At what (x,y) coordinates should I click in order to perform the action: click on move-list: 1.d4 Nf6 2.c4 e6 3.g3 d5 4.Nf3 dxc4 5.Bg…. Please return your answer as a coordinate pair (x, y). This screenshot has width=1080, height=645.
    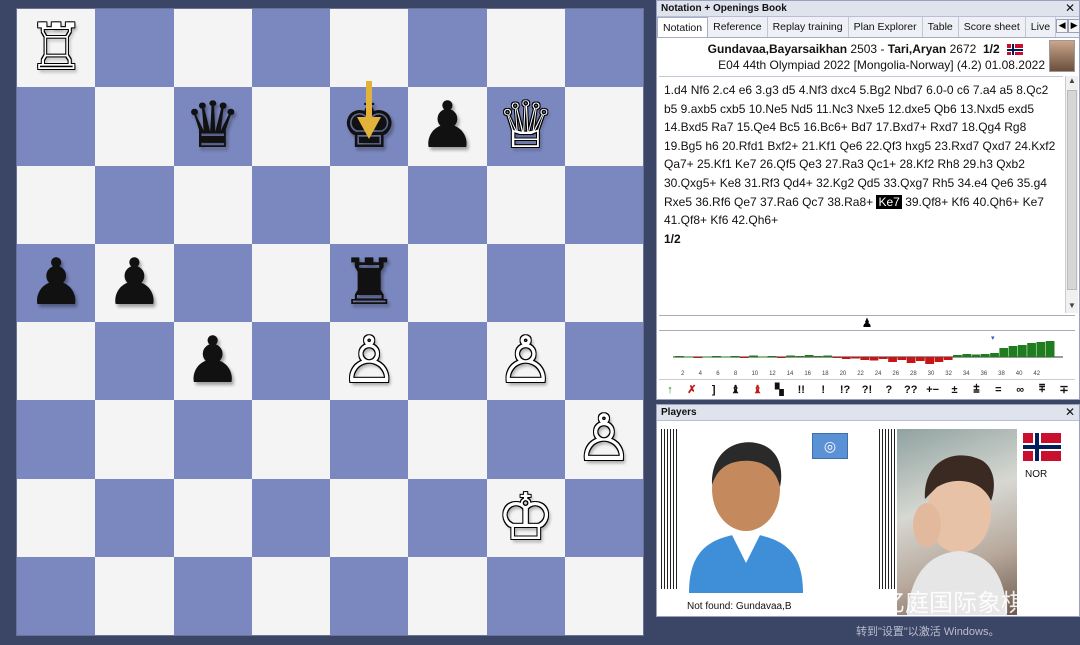
    Looking at the image, I should click on (861, 194).